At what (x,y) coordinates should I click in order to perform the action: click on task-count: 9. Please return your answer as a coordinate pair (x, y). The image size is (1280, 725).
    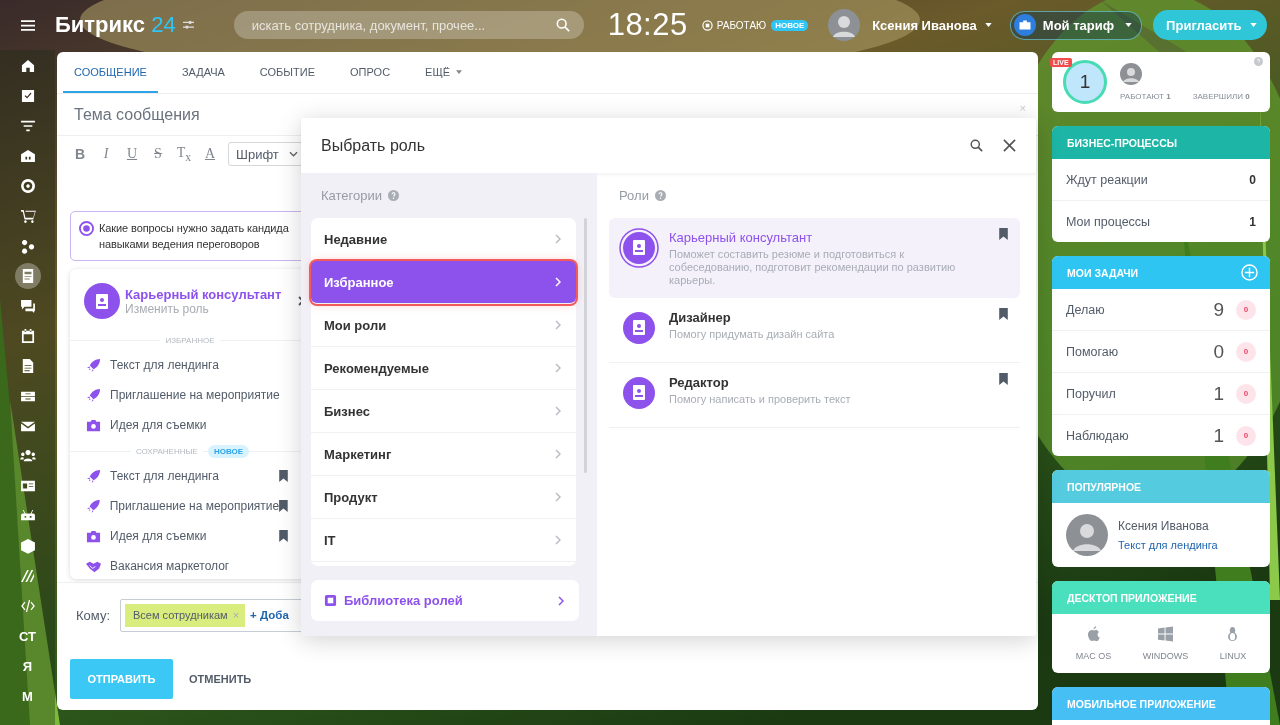
    Looking at the image, I should click on (1218, 309).